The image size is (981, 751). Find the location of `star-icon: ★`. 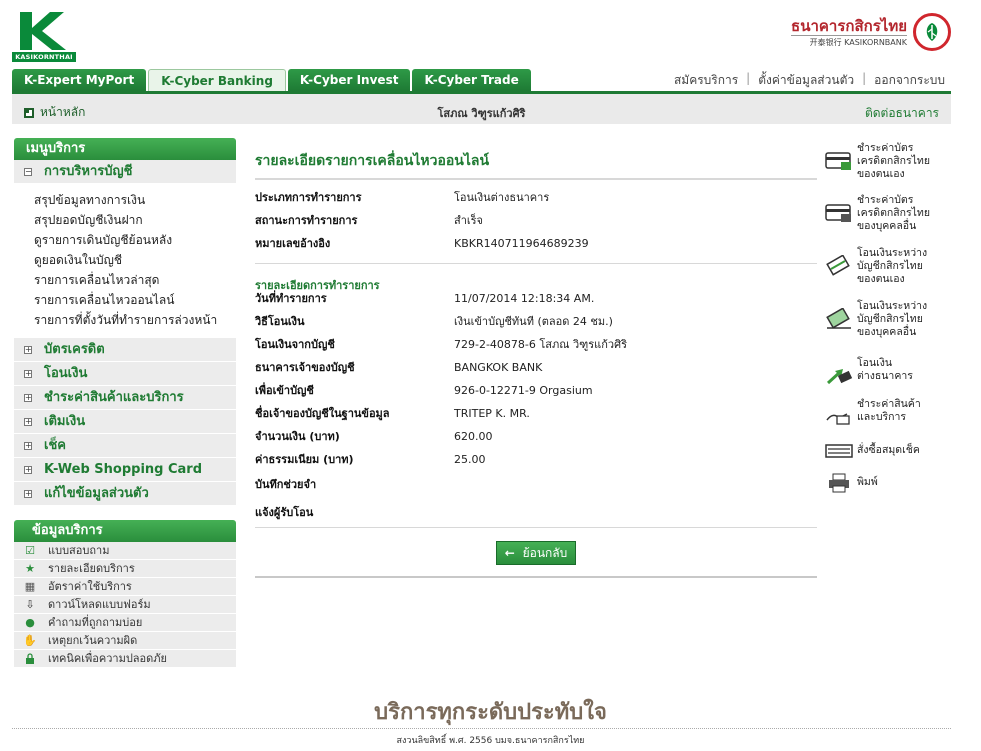

star-icon: ★ is located at coordinates (30, 568).